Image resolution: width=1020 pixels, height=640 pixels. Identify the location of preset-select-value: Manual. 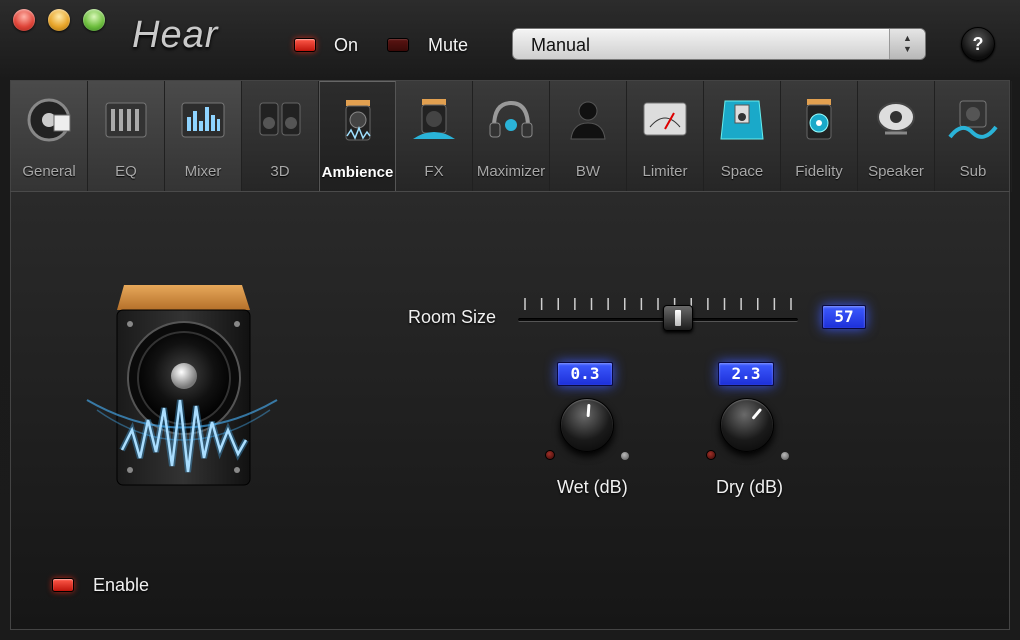
(561, 45).